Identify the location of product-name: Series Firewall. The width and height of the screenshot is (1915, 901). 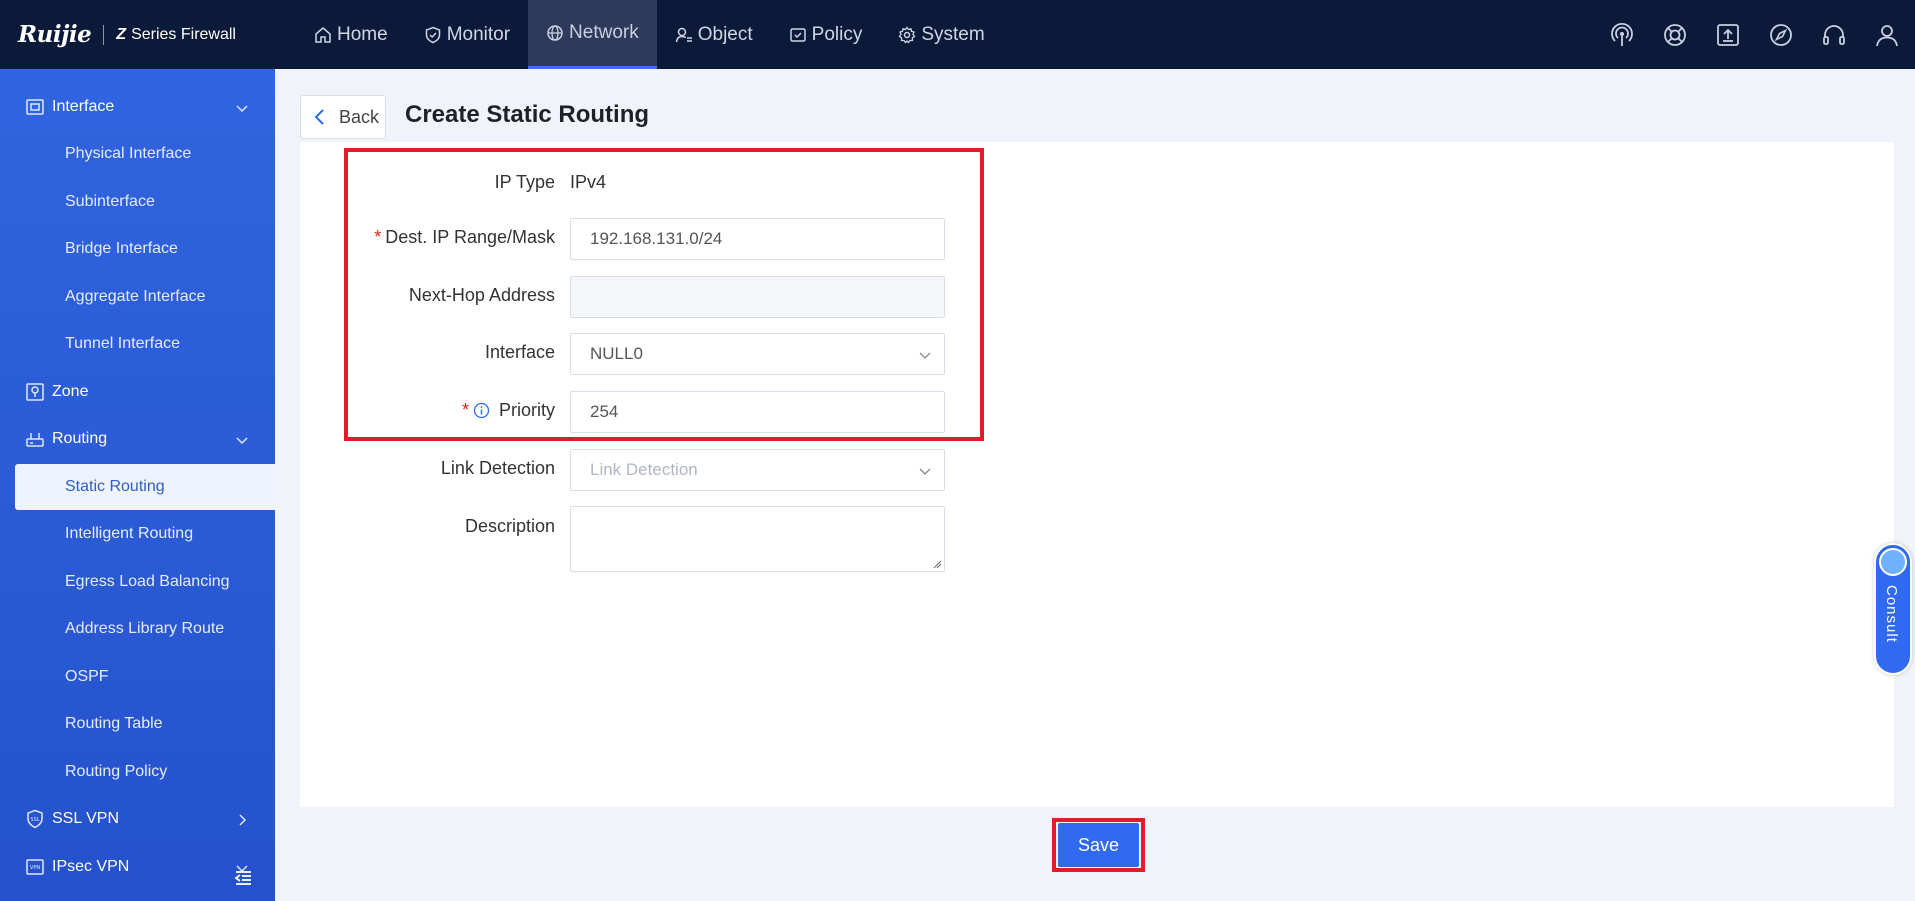
(183, 34).